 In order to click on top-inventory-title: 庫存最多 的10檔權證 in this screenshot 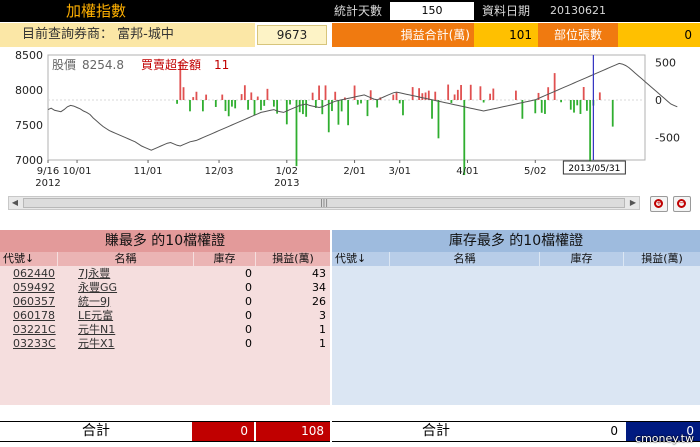, I will do `click(516, 241)`.